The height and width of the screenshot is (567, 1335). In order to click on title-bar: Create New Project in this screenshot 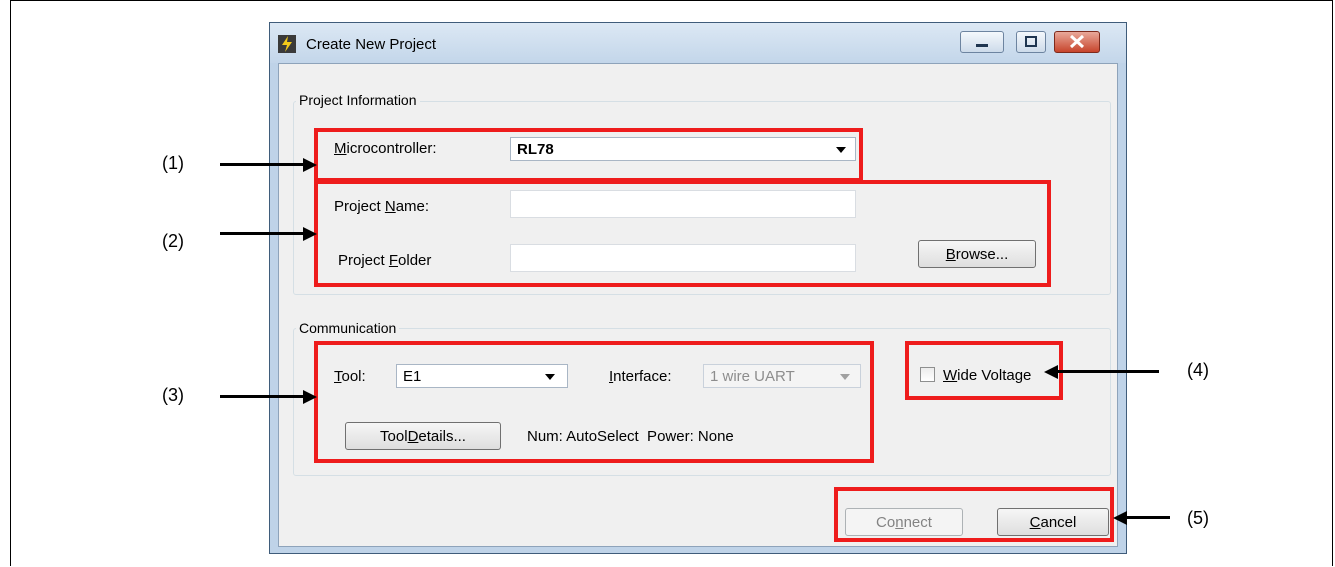, I will do `click(698, 43)`.